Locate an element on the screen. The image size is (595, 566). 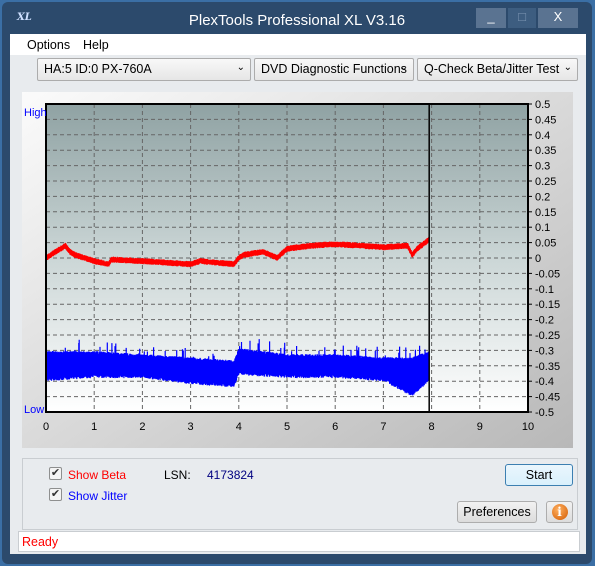
x-tick-label: 3 is located at coordinates (191, 427).